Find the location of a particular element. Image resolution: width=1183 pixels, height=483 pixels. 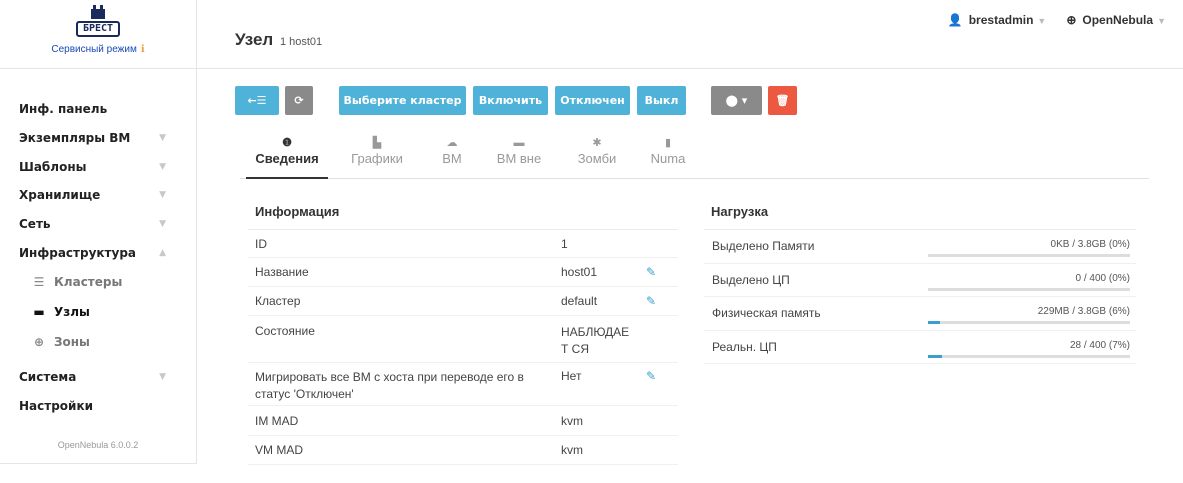

tab-numa: ▮ Numa is located at coordinates (668, 157).